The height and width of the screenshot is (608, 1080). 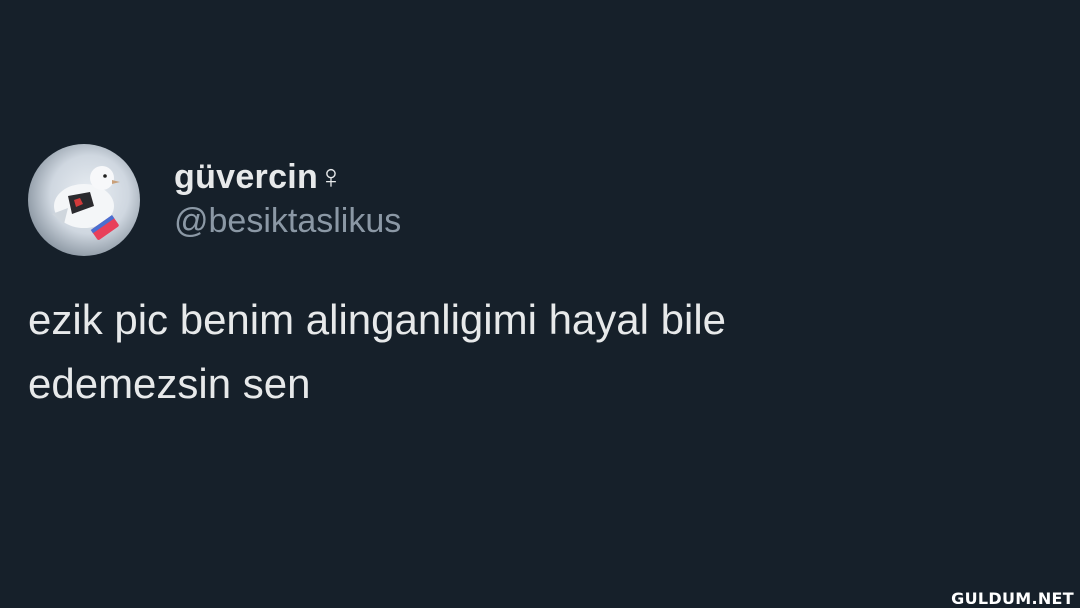 What do you see at coordinates (1012, 598) in the screenshot?
I see `watermark: GULDUM.NET` at bounding box center [1012, 598].